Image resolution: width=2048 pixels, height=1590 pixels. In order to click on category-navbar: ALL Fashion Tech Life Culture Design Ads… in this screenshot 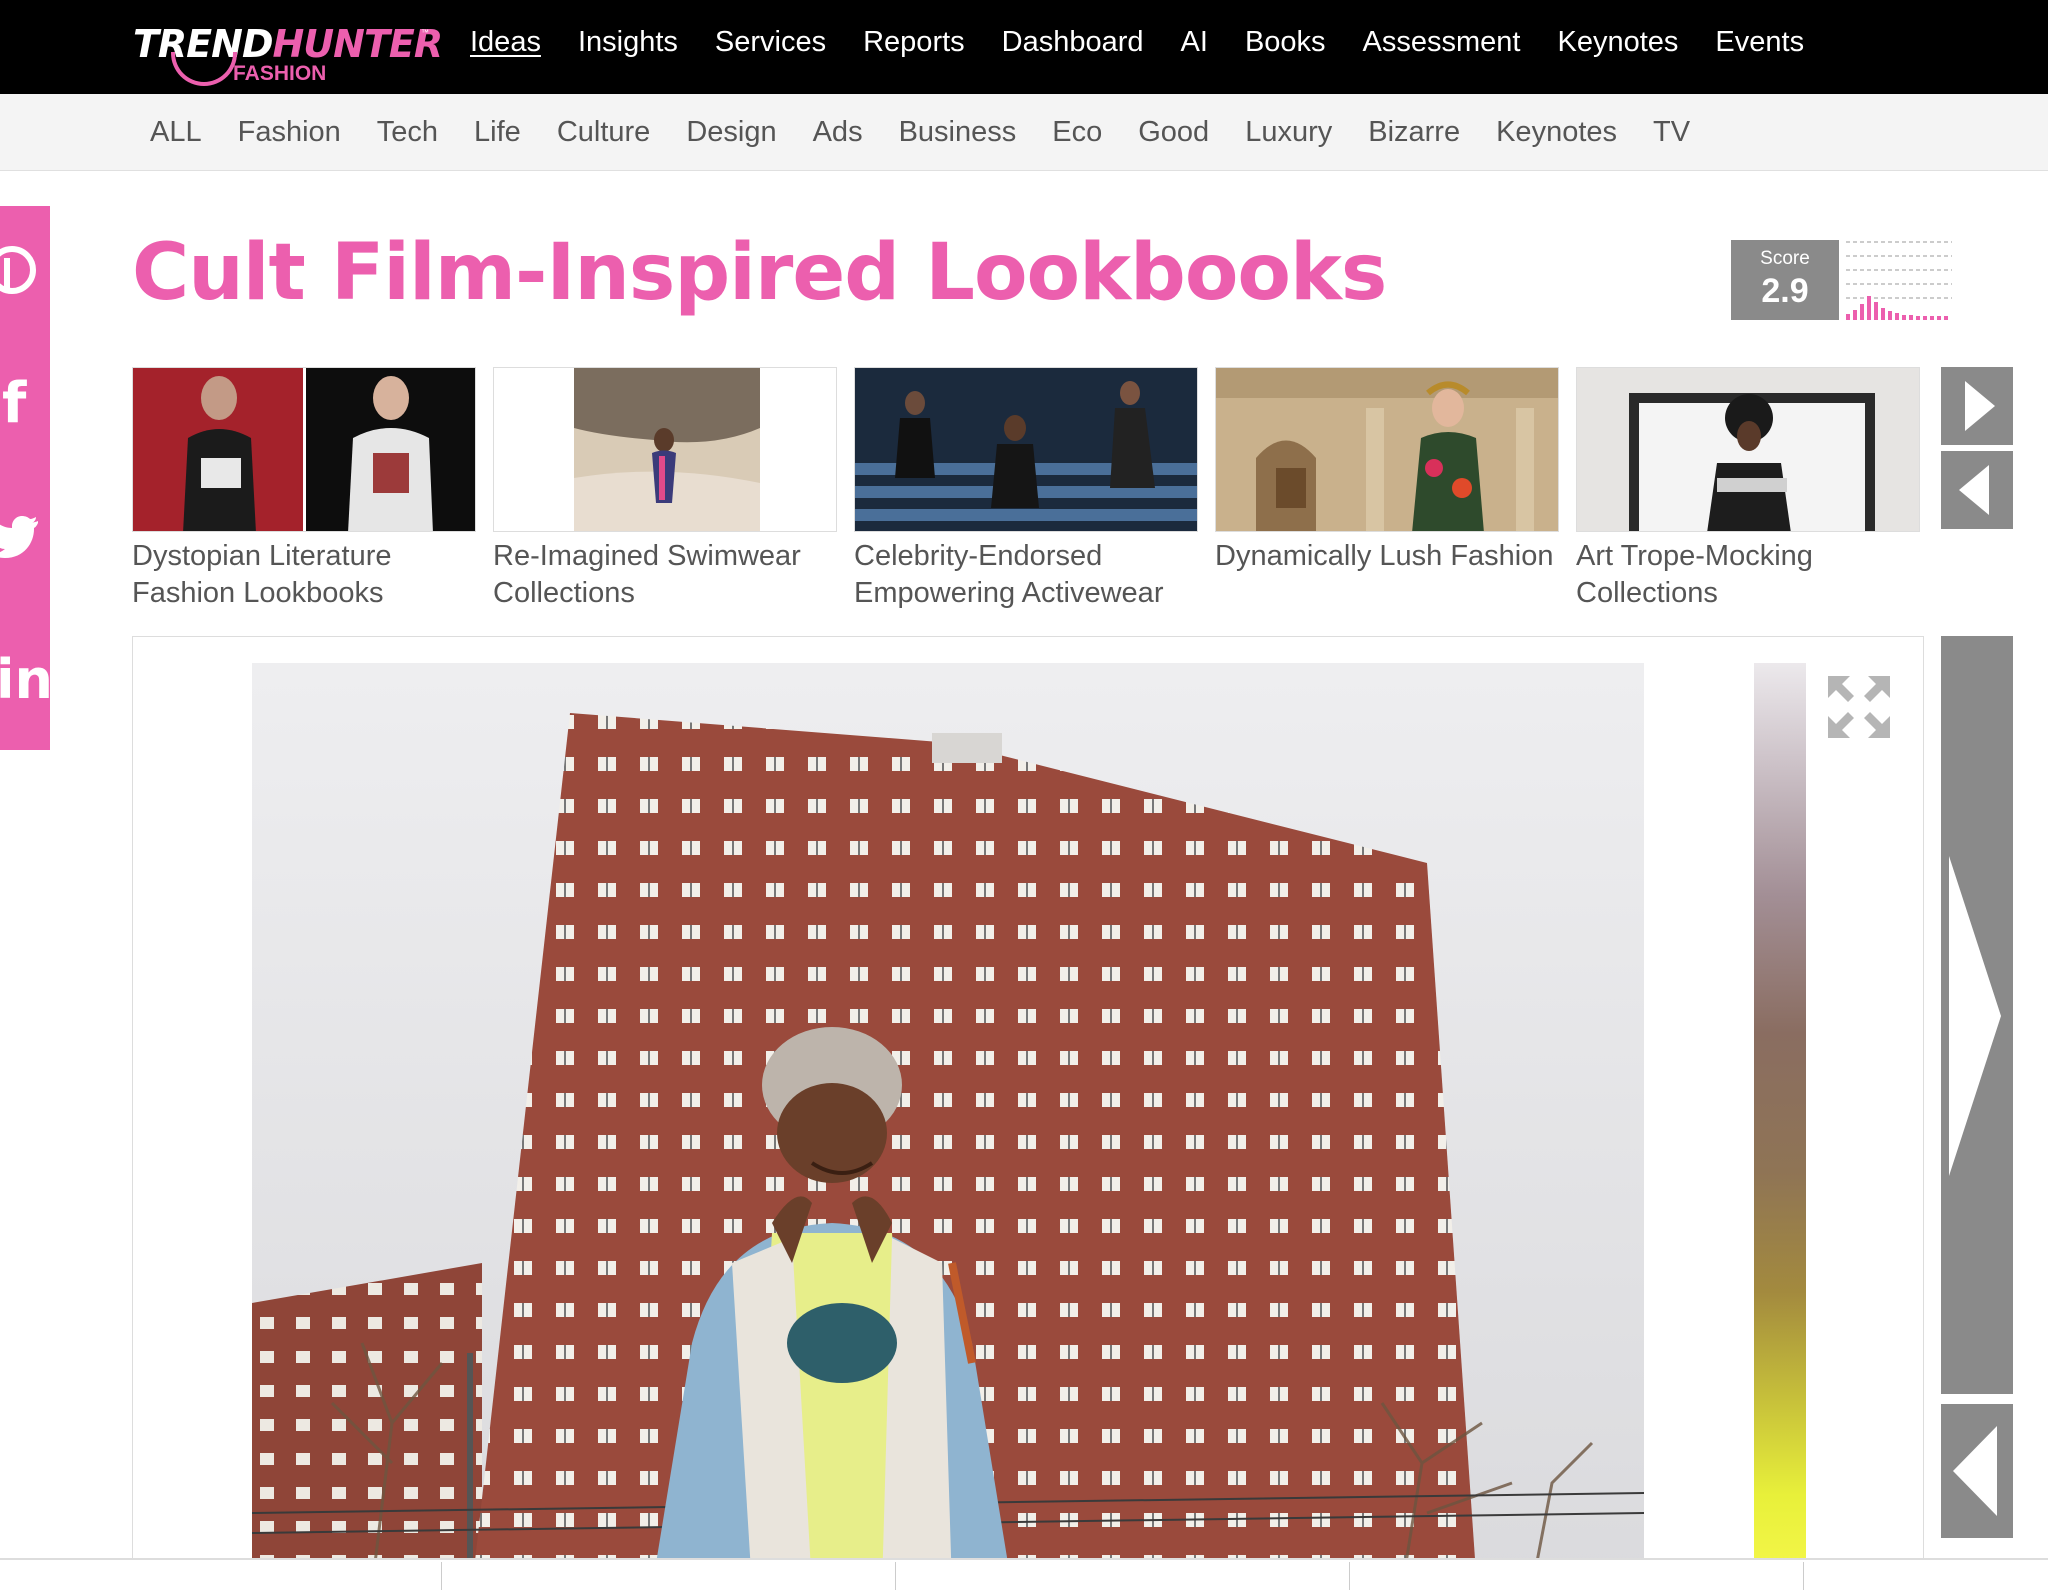, I will do `click(1024, 132)`.